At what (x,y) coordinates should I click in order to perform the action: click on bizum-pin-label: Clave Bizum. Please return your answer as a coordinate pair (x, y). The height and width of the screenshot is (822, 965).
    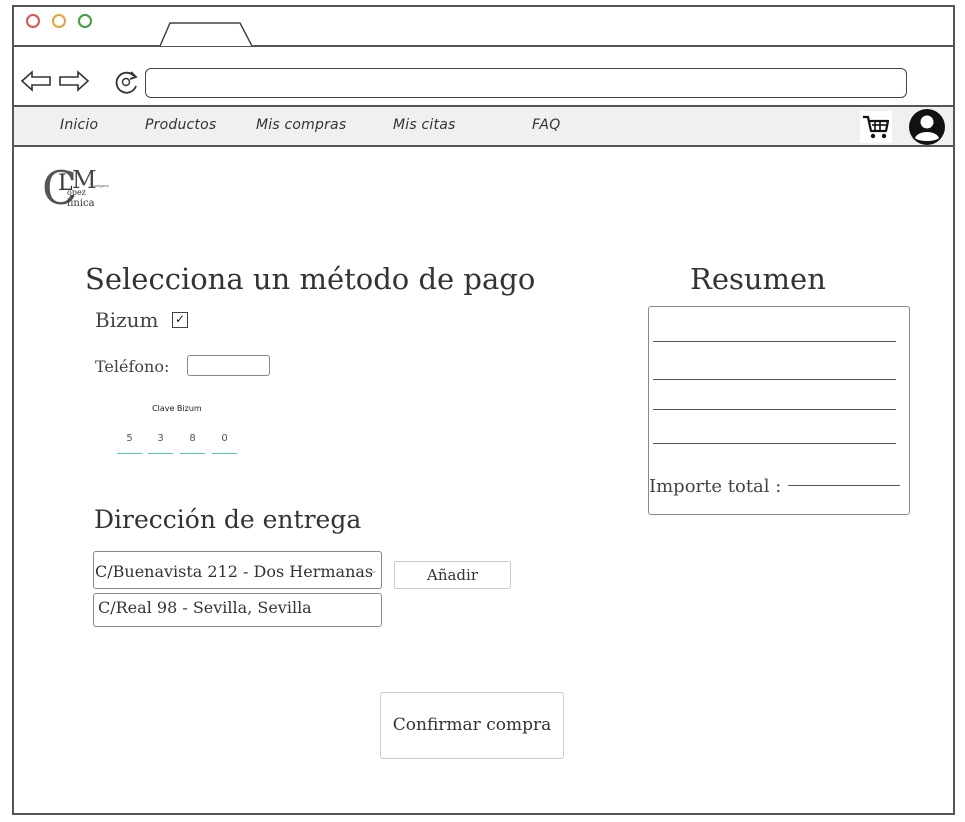
    Looking at the image, I should click on (177, 408).